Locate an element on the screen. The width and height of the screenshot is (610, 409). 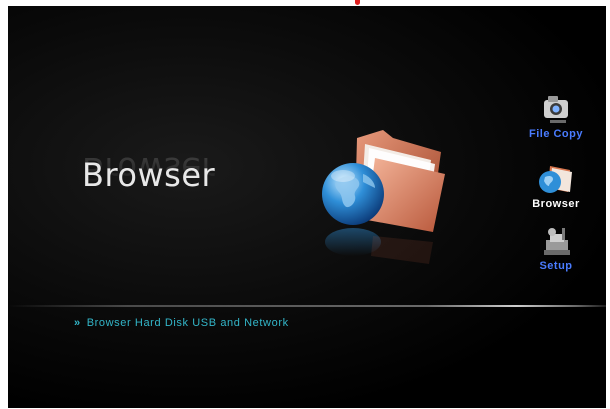
side-menu-item-browser: Browser is located at coordinates (556, 186).